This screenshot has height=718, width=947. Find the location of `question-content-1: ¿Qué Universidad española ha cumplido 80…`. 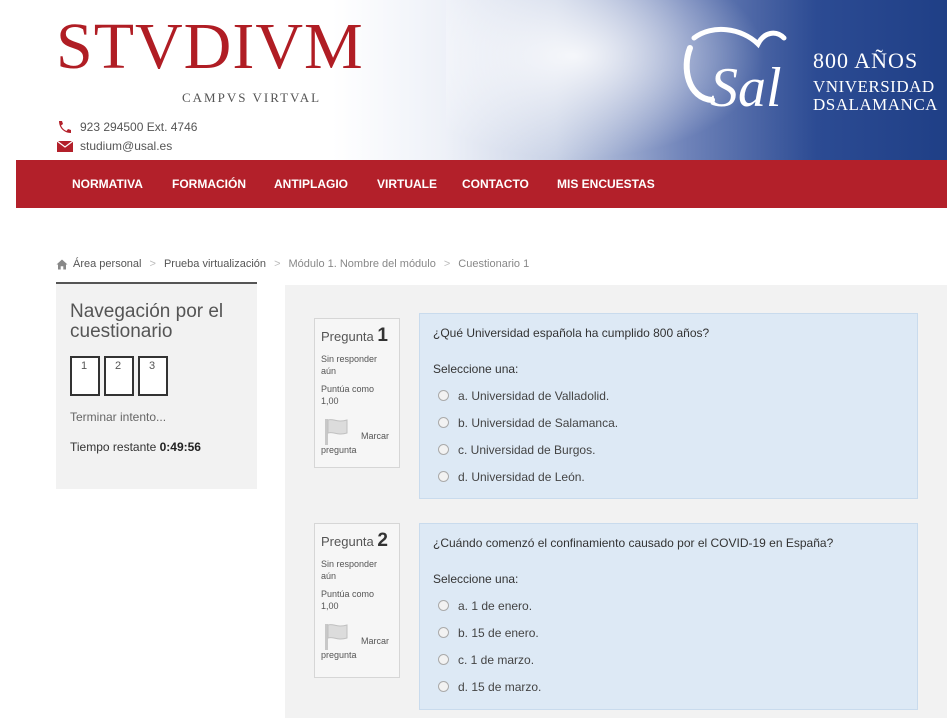

question-content-1: ¿Qué Universidad española ha cumplido 80… is located at coordinates (668, 406).